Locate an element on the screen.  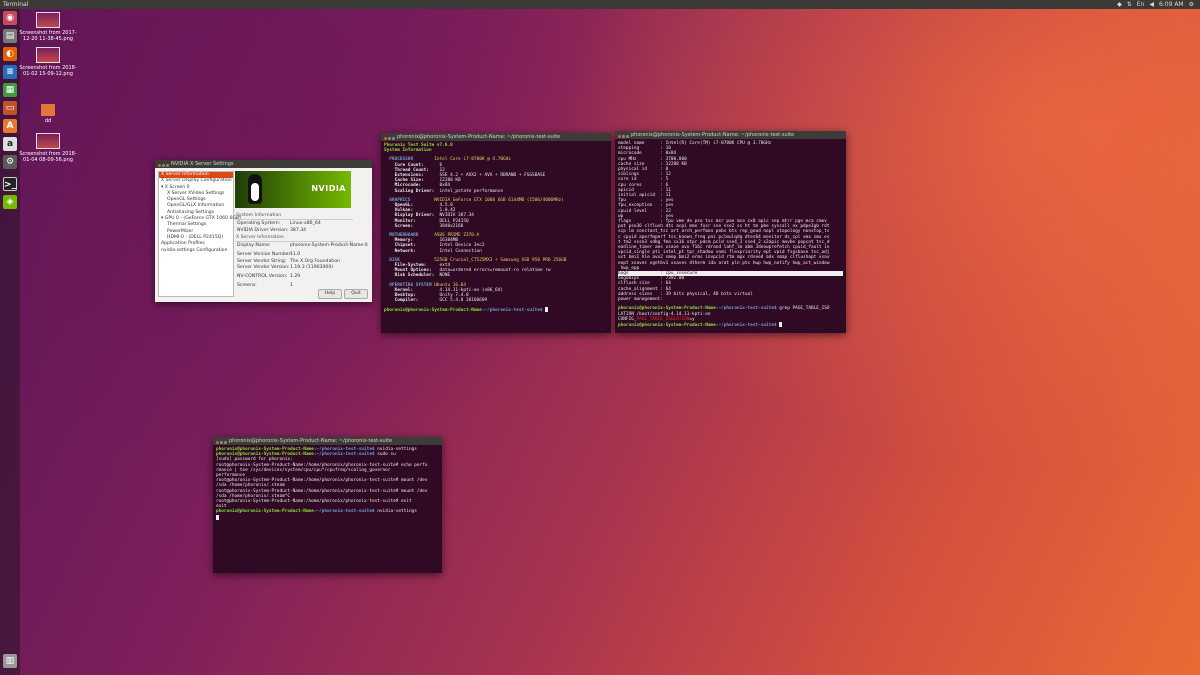
help-button: Help is located at coordinates (330, 294).